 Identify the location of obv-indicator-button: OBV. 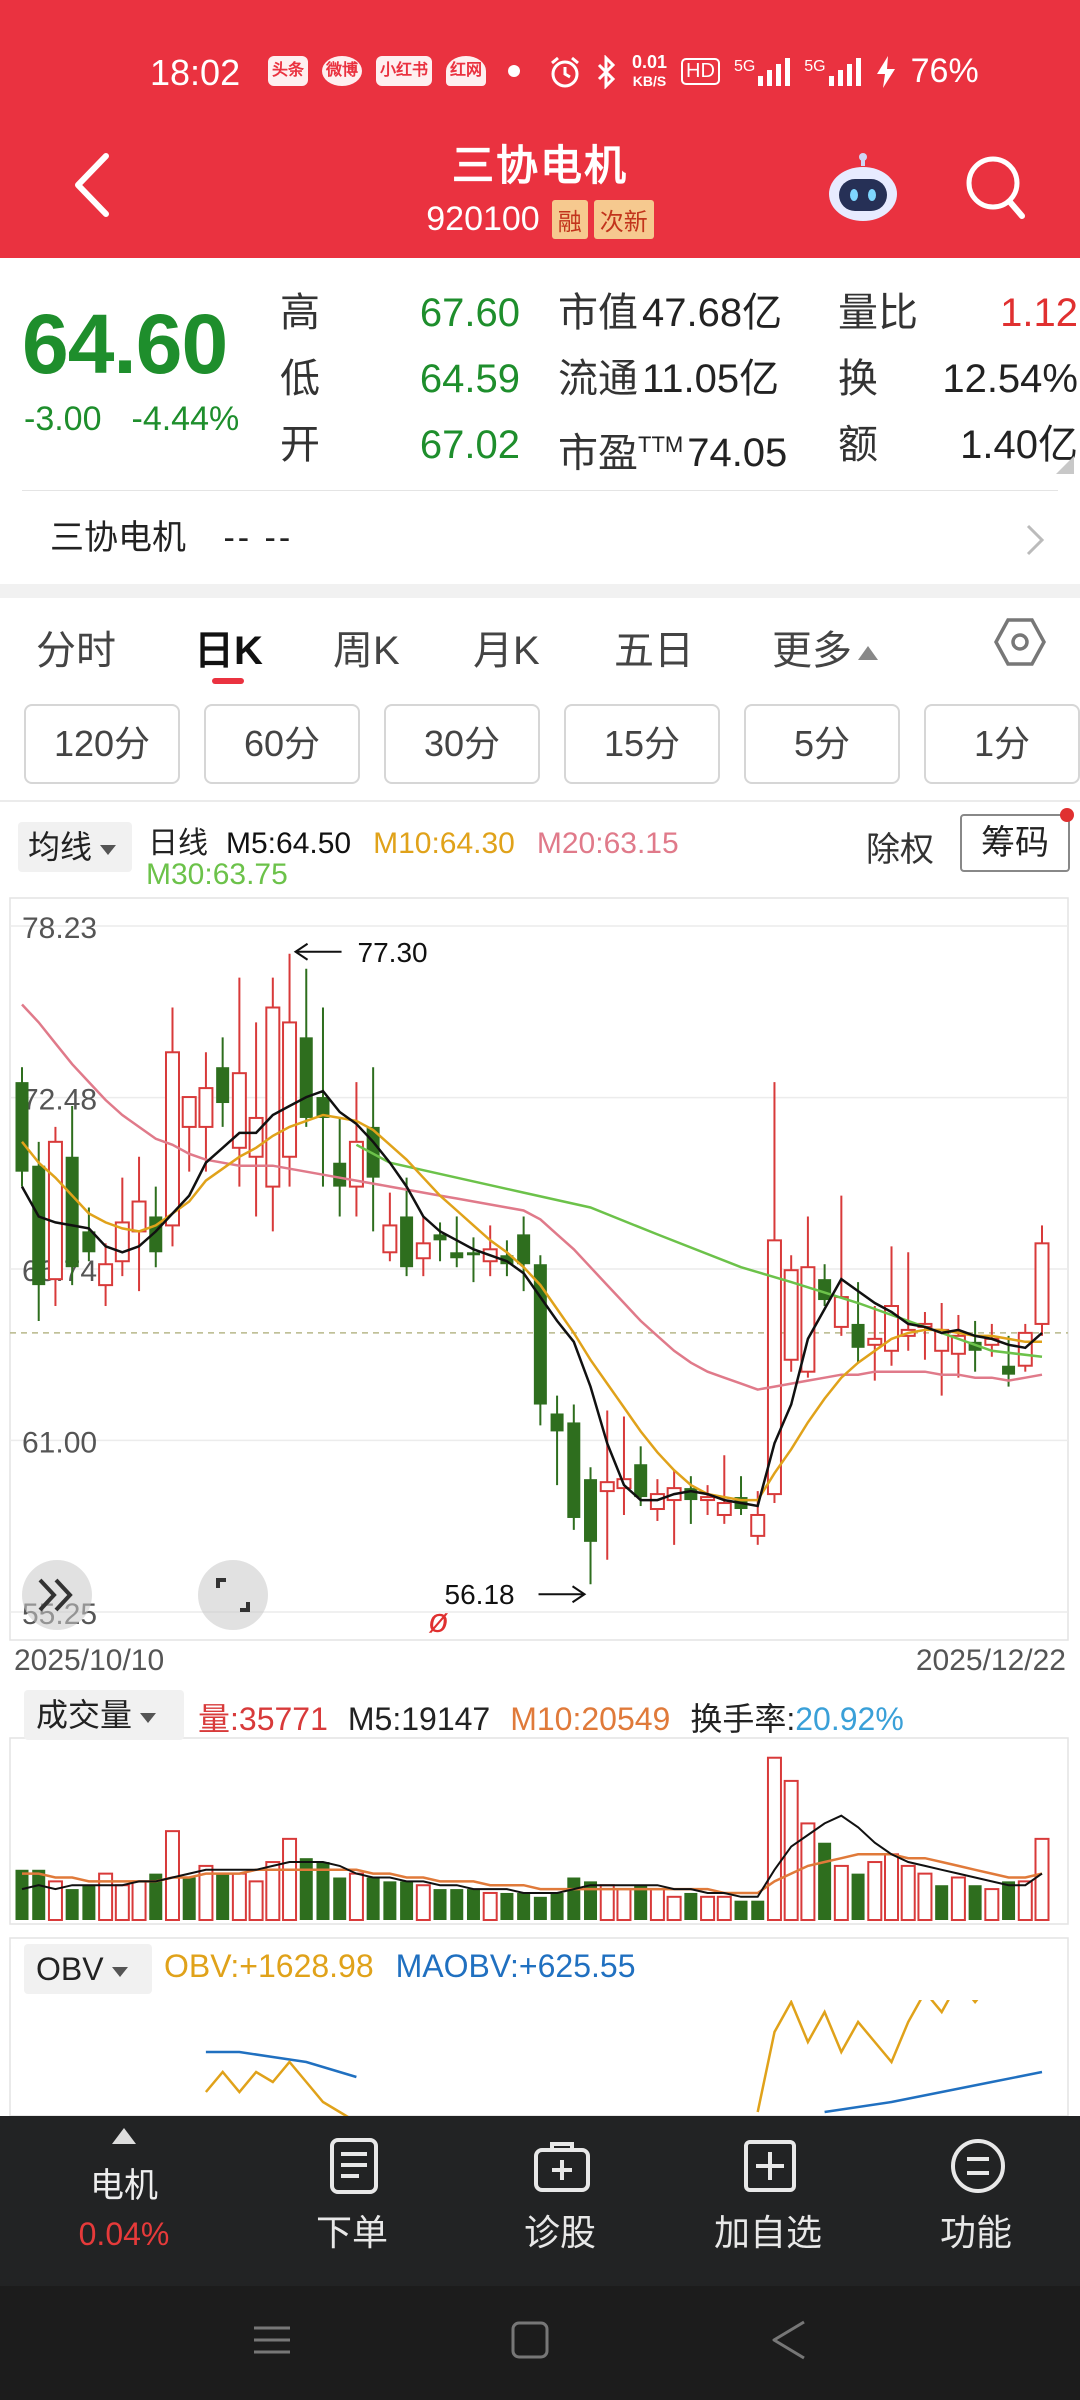
(88, 1969).